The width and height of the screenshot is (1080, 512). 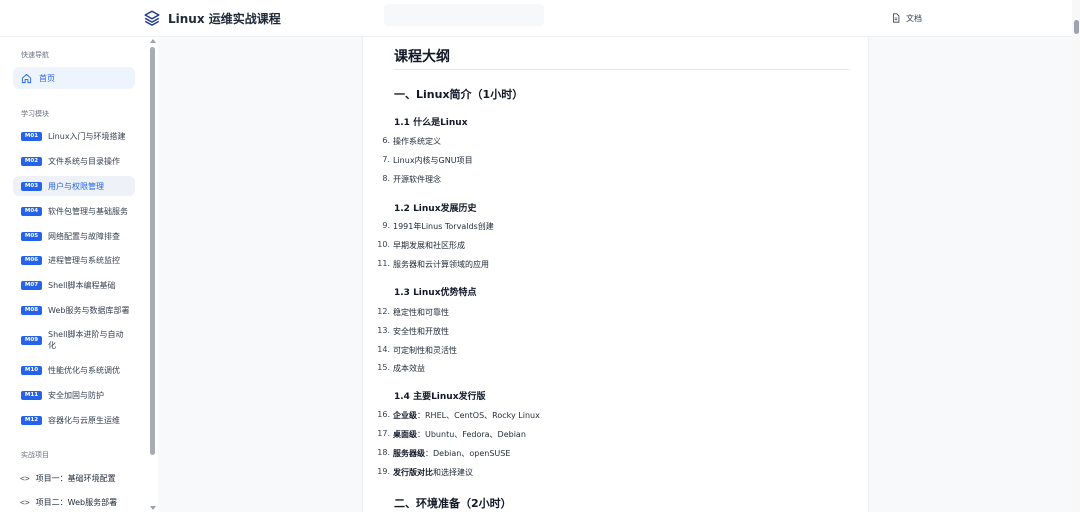 What do you see at coordinates (224, 18) in the screenshot?
I see `app-title: Linux 运维实战课程` at bounding box center [224, 18].